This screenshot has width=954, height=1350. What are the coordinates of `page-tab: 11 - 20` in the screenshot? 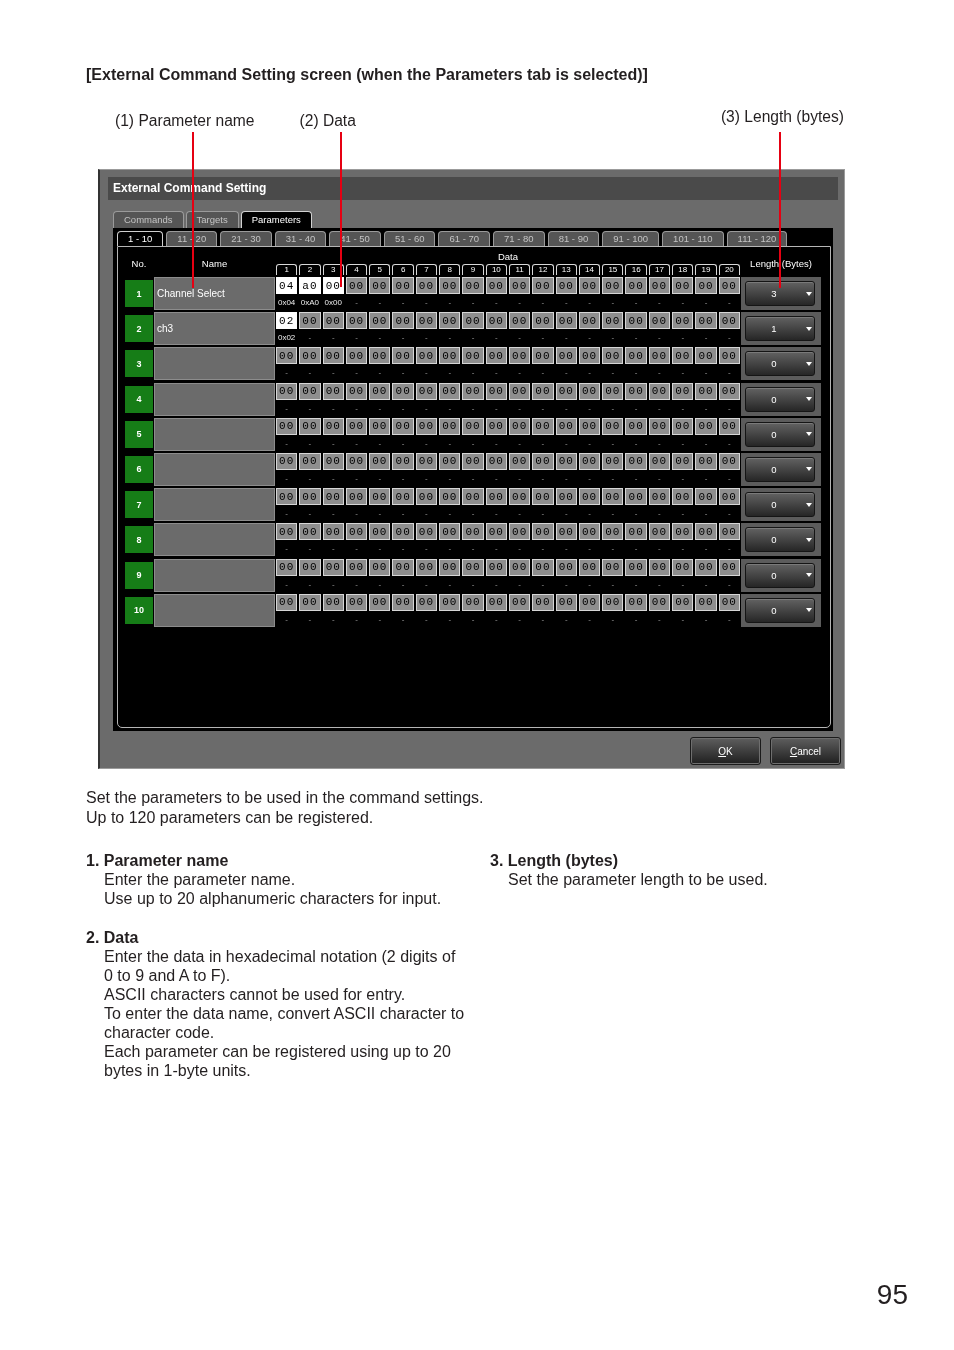 It's located at (192, 238).